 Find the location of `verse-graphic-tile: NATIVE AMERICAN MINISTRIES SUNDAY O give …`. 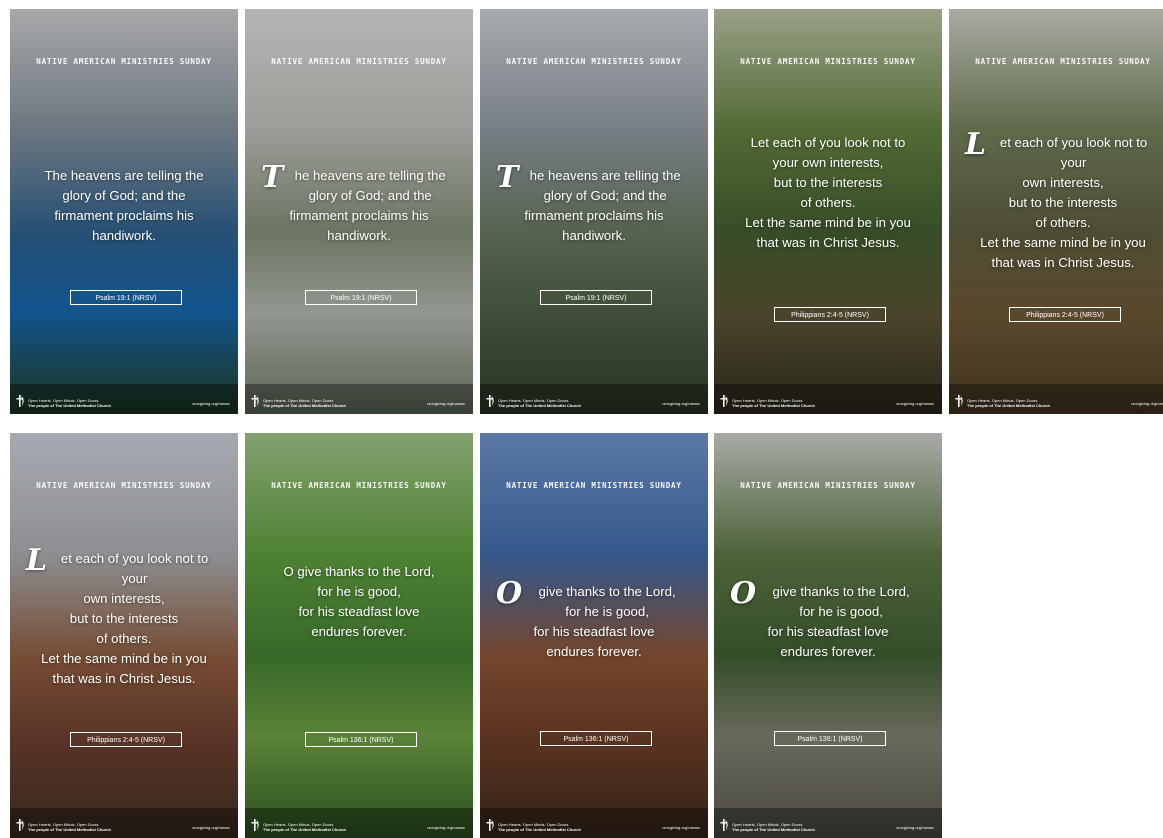

verse-graphic-tile: NATIVE AMERICAN MINISTRIES SUNDAY O give … is located at coordinates (359, 635).